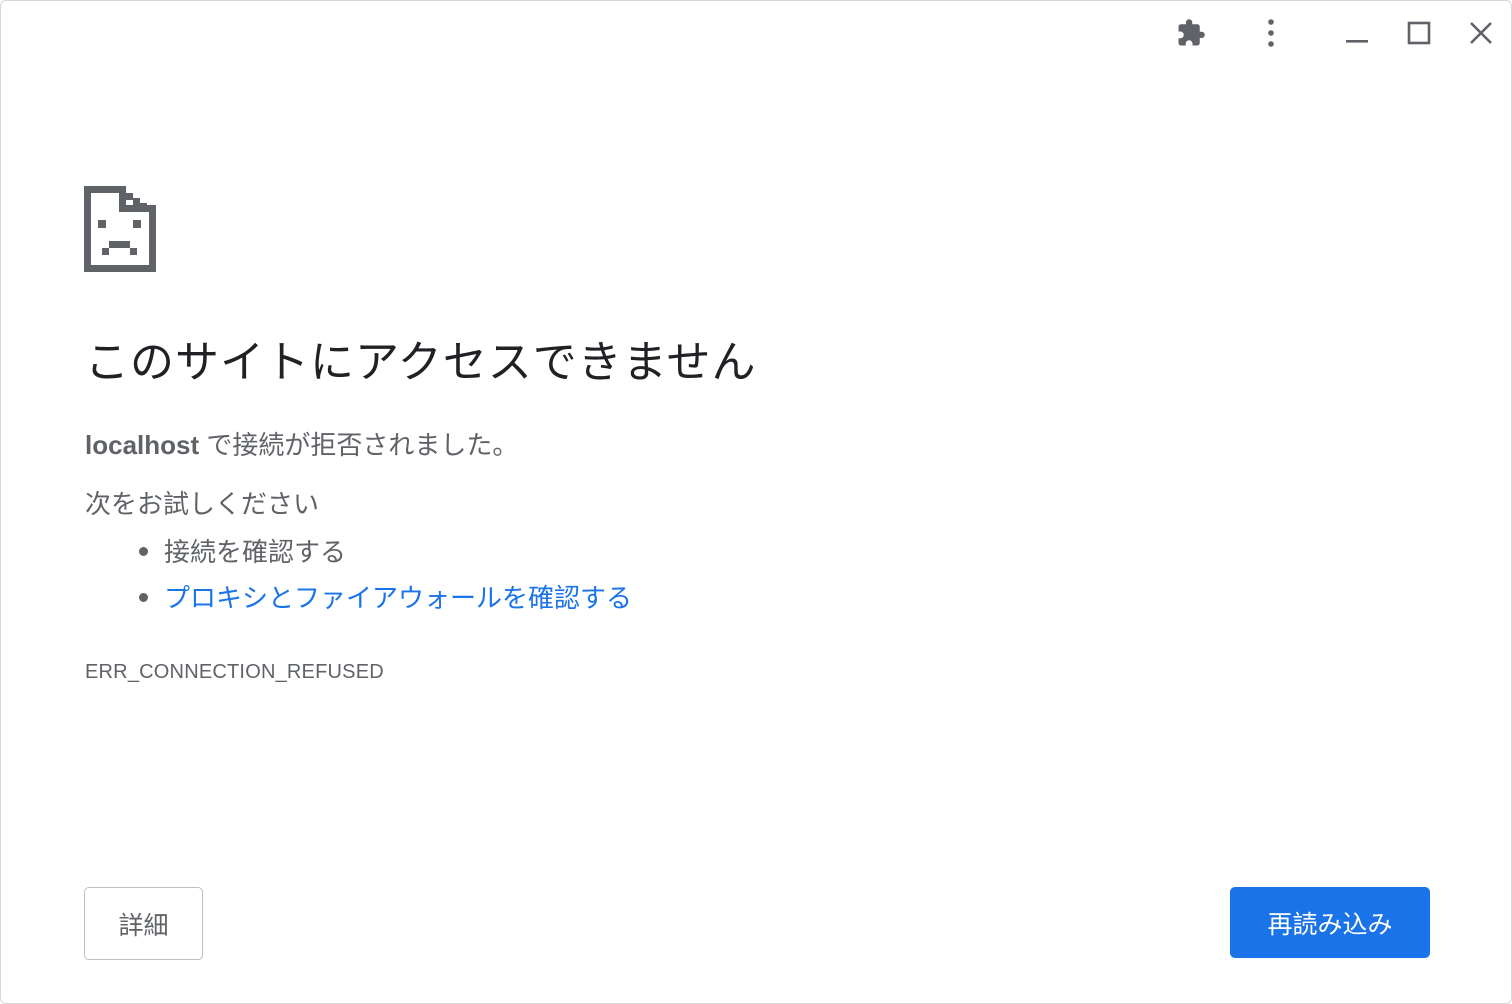 The height and width of the screenshot is (1004, 1512). Describe the element at coordinates (1330, 922) in the screenshot. I see `reload-button: 再読み込み` at that location.